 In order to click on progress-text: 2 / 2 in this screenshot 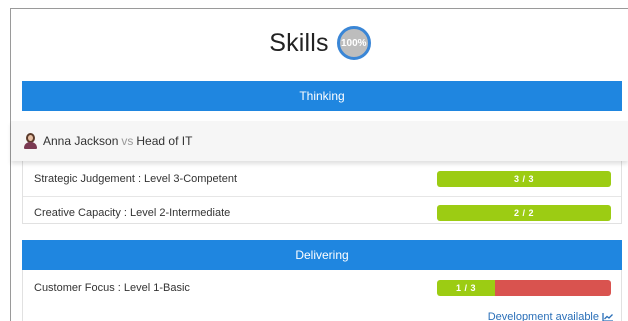, I will do `click(523, 213)`.